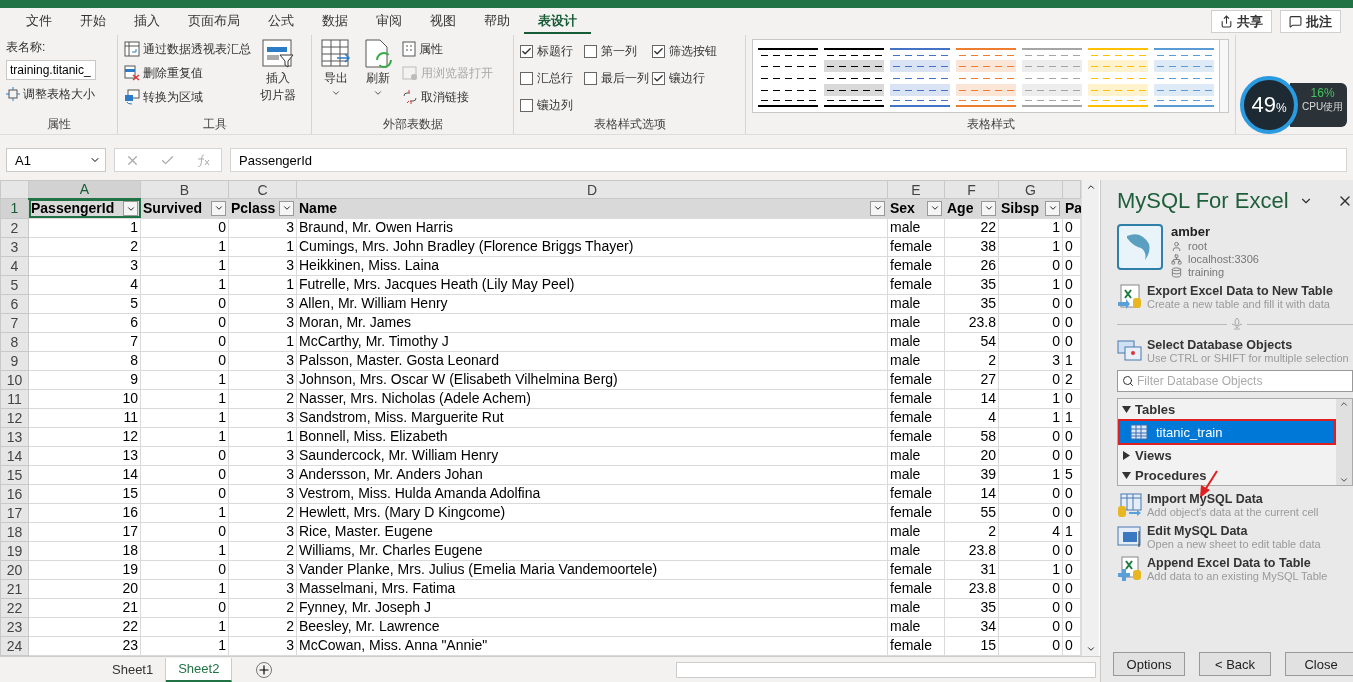 The width and height of the screenshot is (1353, 682). I want to click on table-name-field: training.titanic_, so click(51, 70).